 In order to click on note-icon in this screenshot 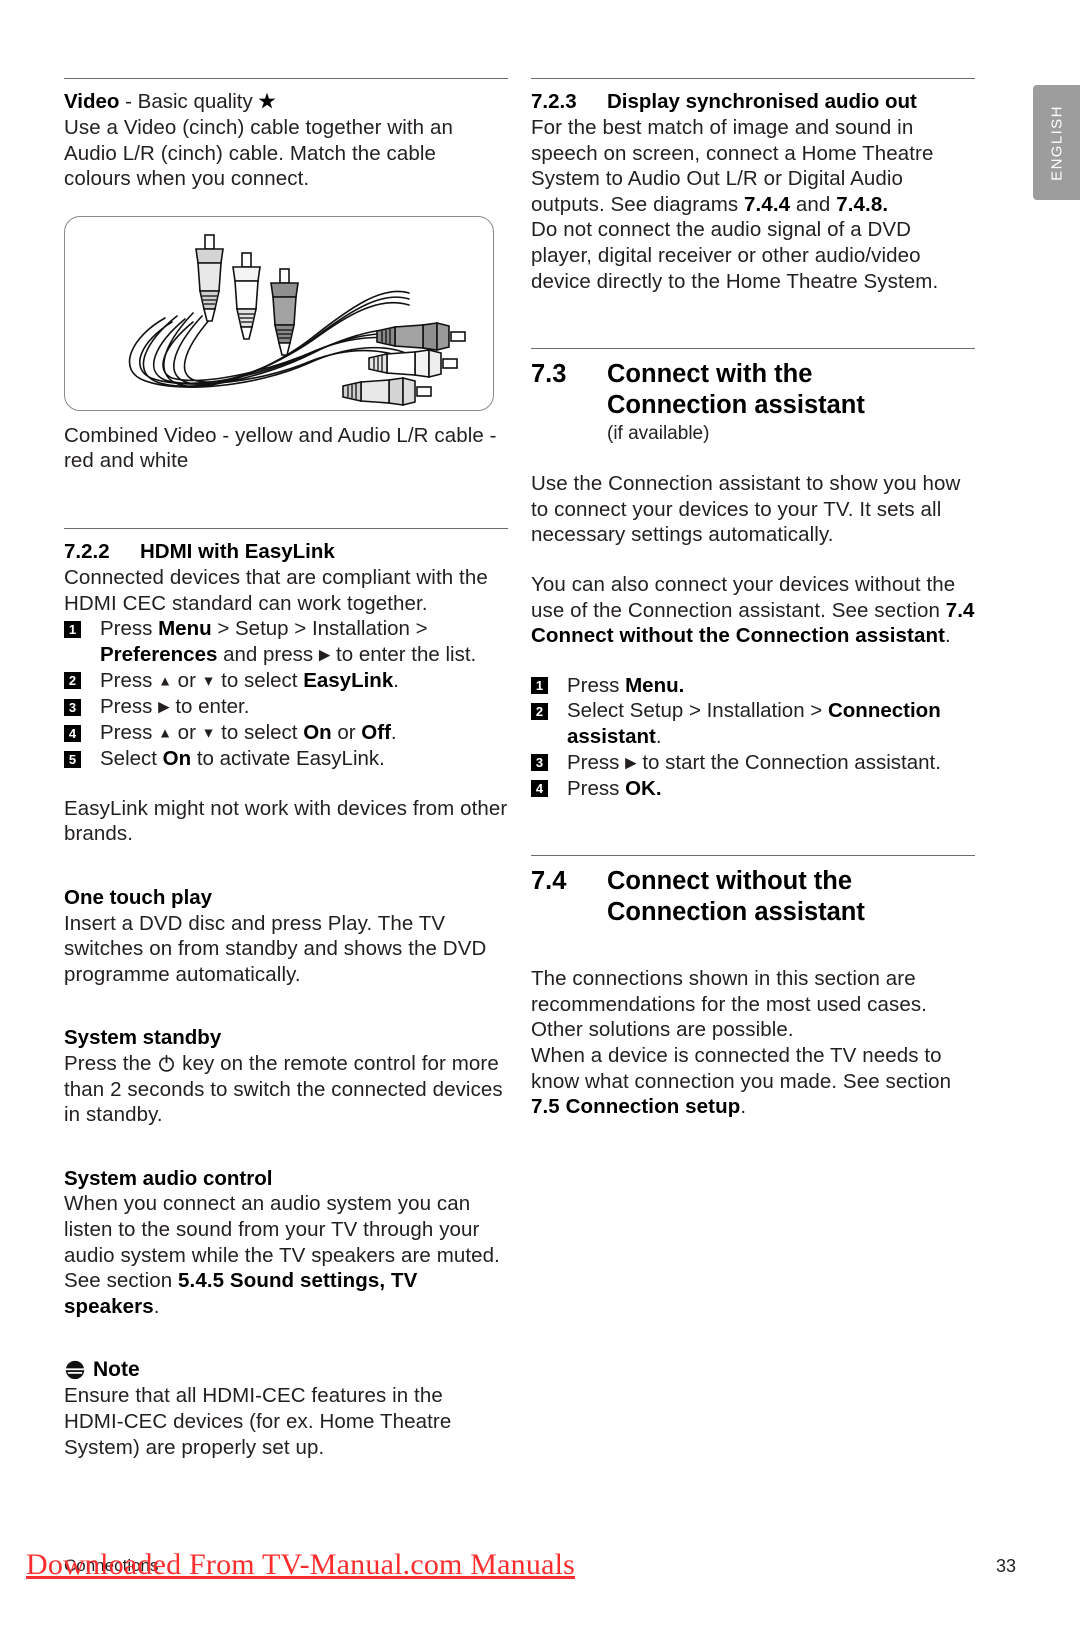, I will do `click(75, 1370)`.